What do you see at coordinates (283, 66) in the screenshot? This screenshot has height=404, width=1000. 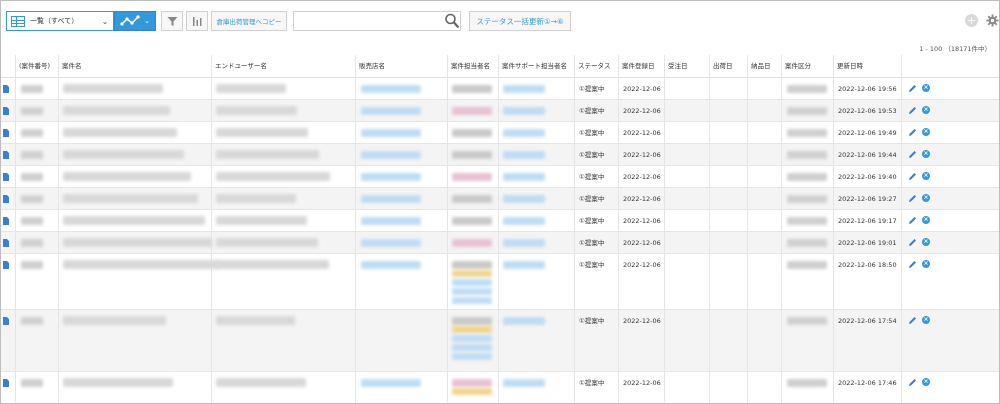 I see `column-header: エンドユーザー名` at bounding box center [283, 66].